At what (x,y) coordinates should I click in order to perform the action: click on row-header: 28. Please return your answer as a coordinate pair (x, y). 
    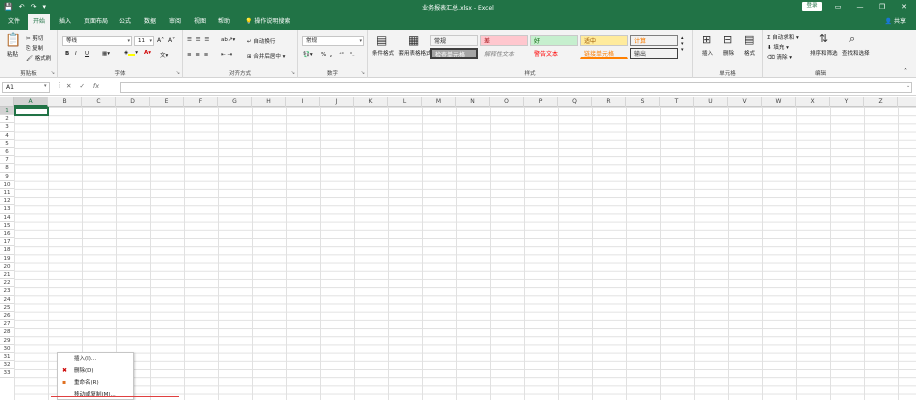
    Looking at the image, I should click on (7, 332).